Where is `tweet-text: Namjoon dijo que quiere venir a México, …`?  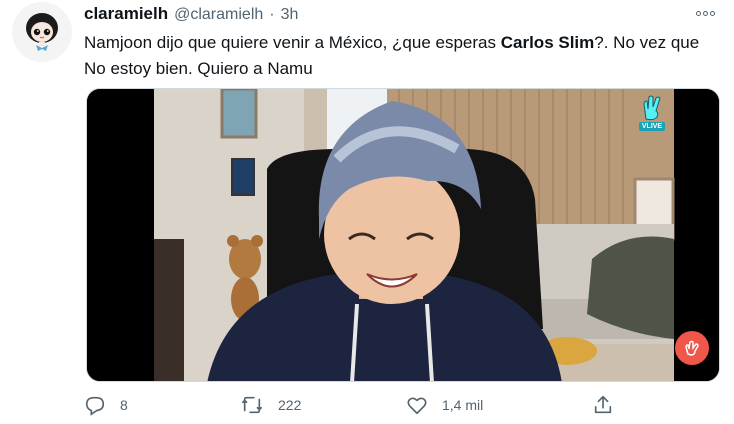
tweet-text: Namjoon dijo que quiere venir a México, … is located at coordinates (399, 56).